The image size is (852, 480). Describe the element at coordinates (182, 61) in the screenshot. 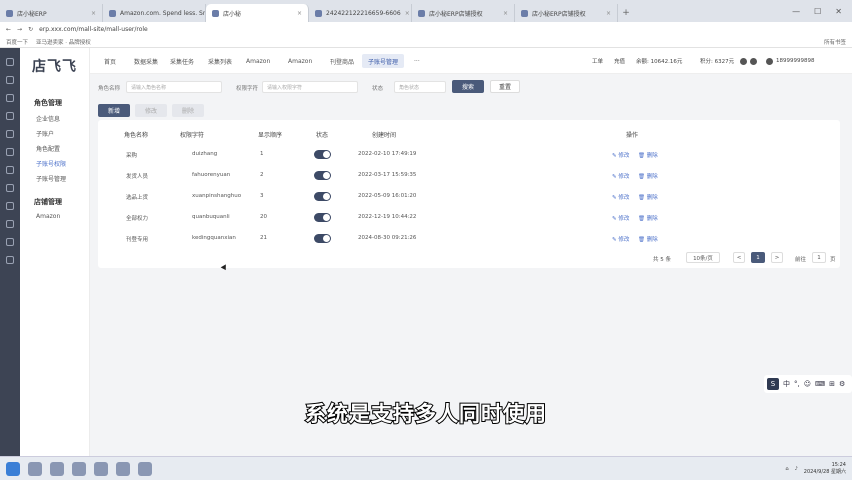

I see `tab-collect-task: 采集任务` at that location.